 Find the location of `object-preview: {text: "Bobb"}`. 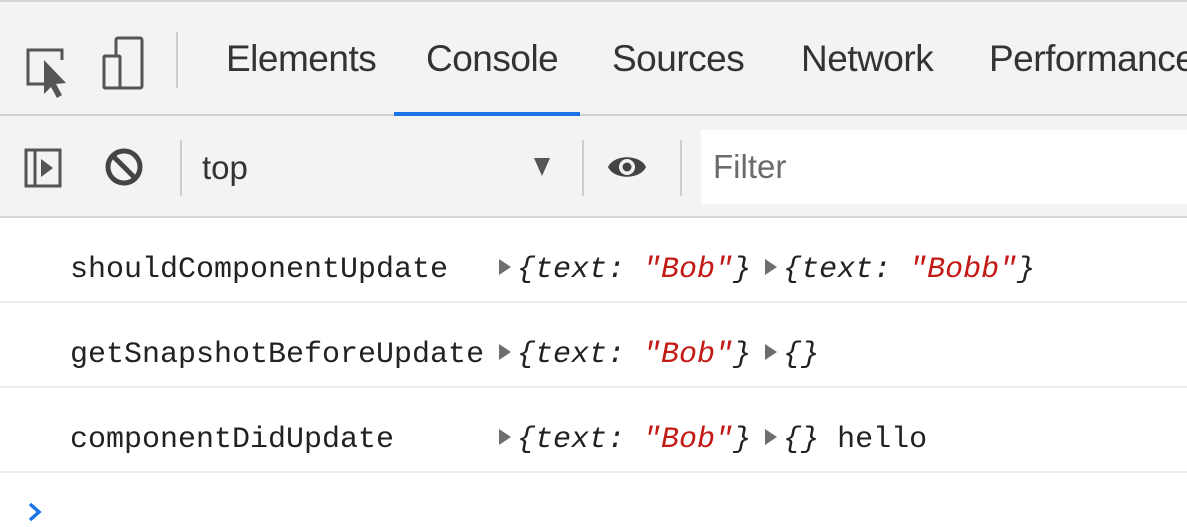

object-preview: {text: "Bobb"} is located at coordinates (909, 270).